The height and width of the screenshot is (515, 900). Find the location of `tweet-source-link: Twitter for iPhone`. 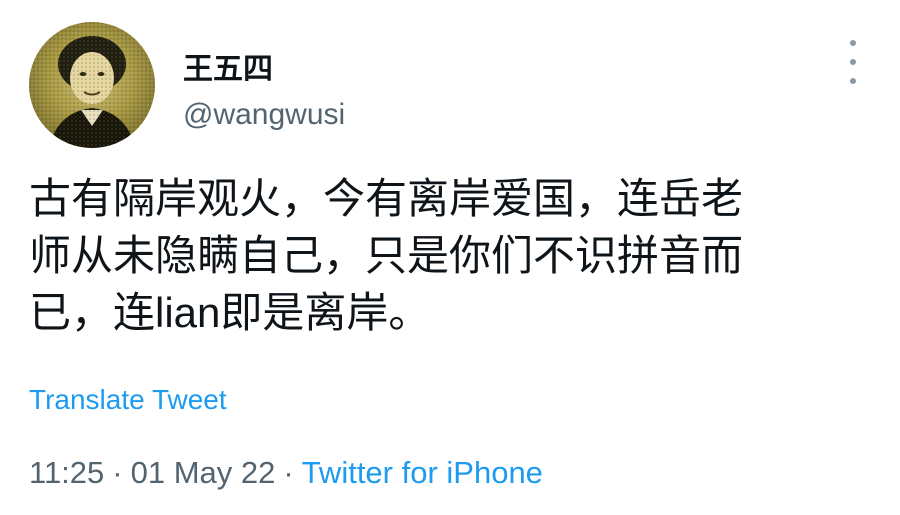

tweet-source-link: Twitter for iPhone is located at coordinates (422, 472).